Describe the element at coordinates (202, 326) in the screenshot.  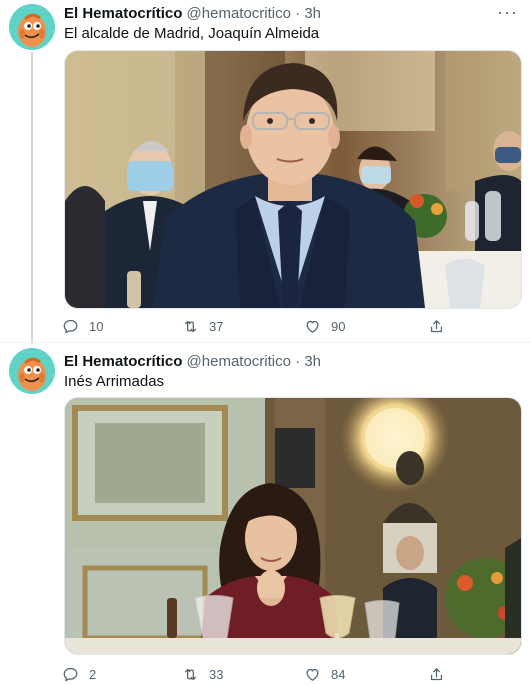
I see `retweet-button: 37` at that location.